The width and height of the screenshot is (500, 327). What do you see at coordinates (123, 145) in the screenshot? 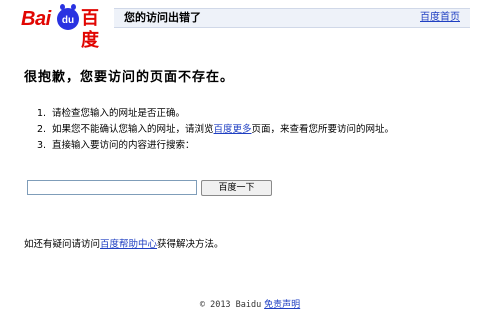
I see `tip-text: 直接输入要访问的内容进行搜索：` at bounding box center [123, 145].